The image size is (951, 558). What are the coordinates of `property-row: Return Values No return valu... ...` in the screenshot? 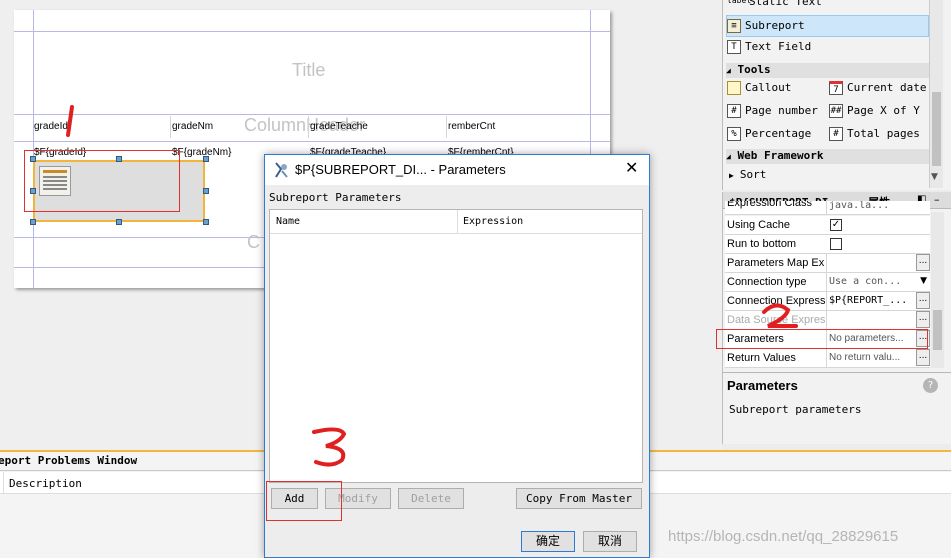 It's located at (827, 358).